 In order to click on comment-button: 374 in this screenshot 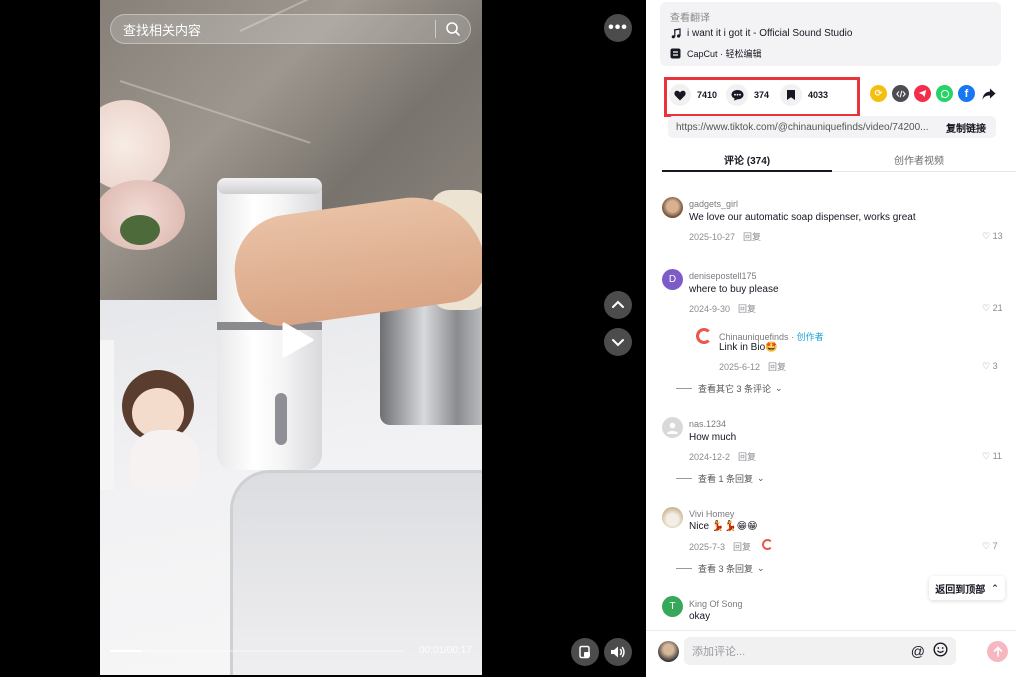, I will do `click(747, 95)`.